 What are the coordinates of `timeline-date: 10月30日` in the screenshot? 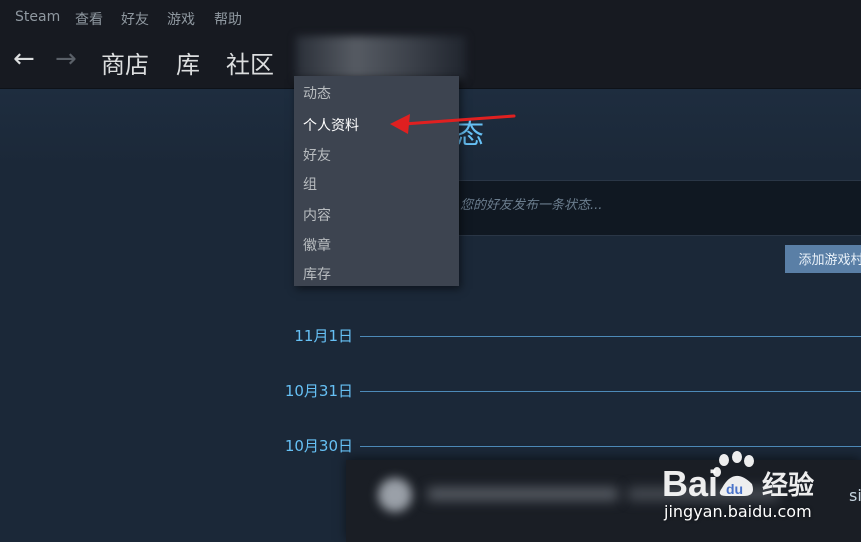 It's located at (318, 446).